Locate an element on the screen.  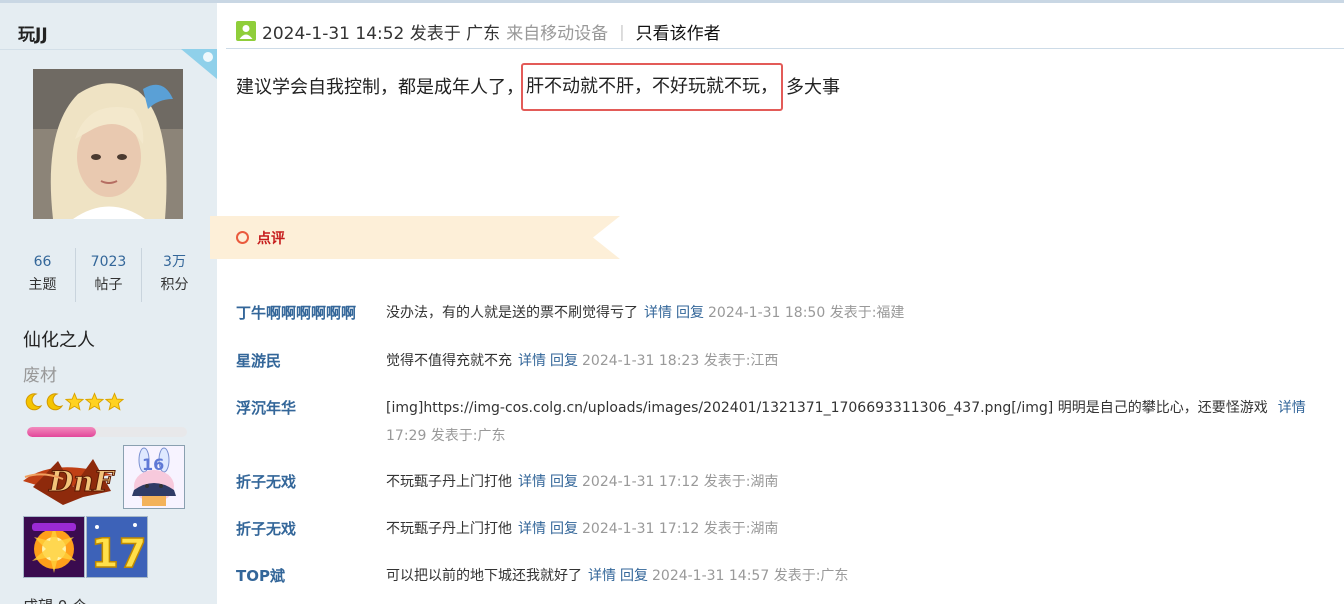
user-group: 仙化之人 is located at coordinates (59, 339).